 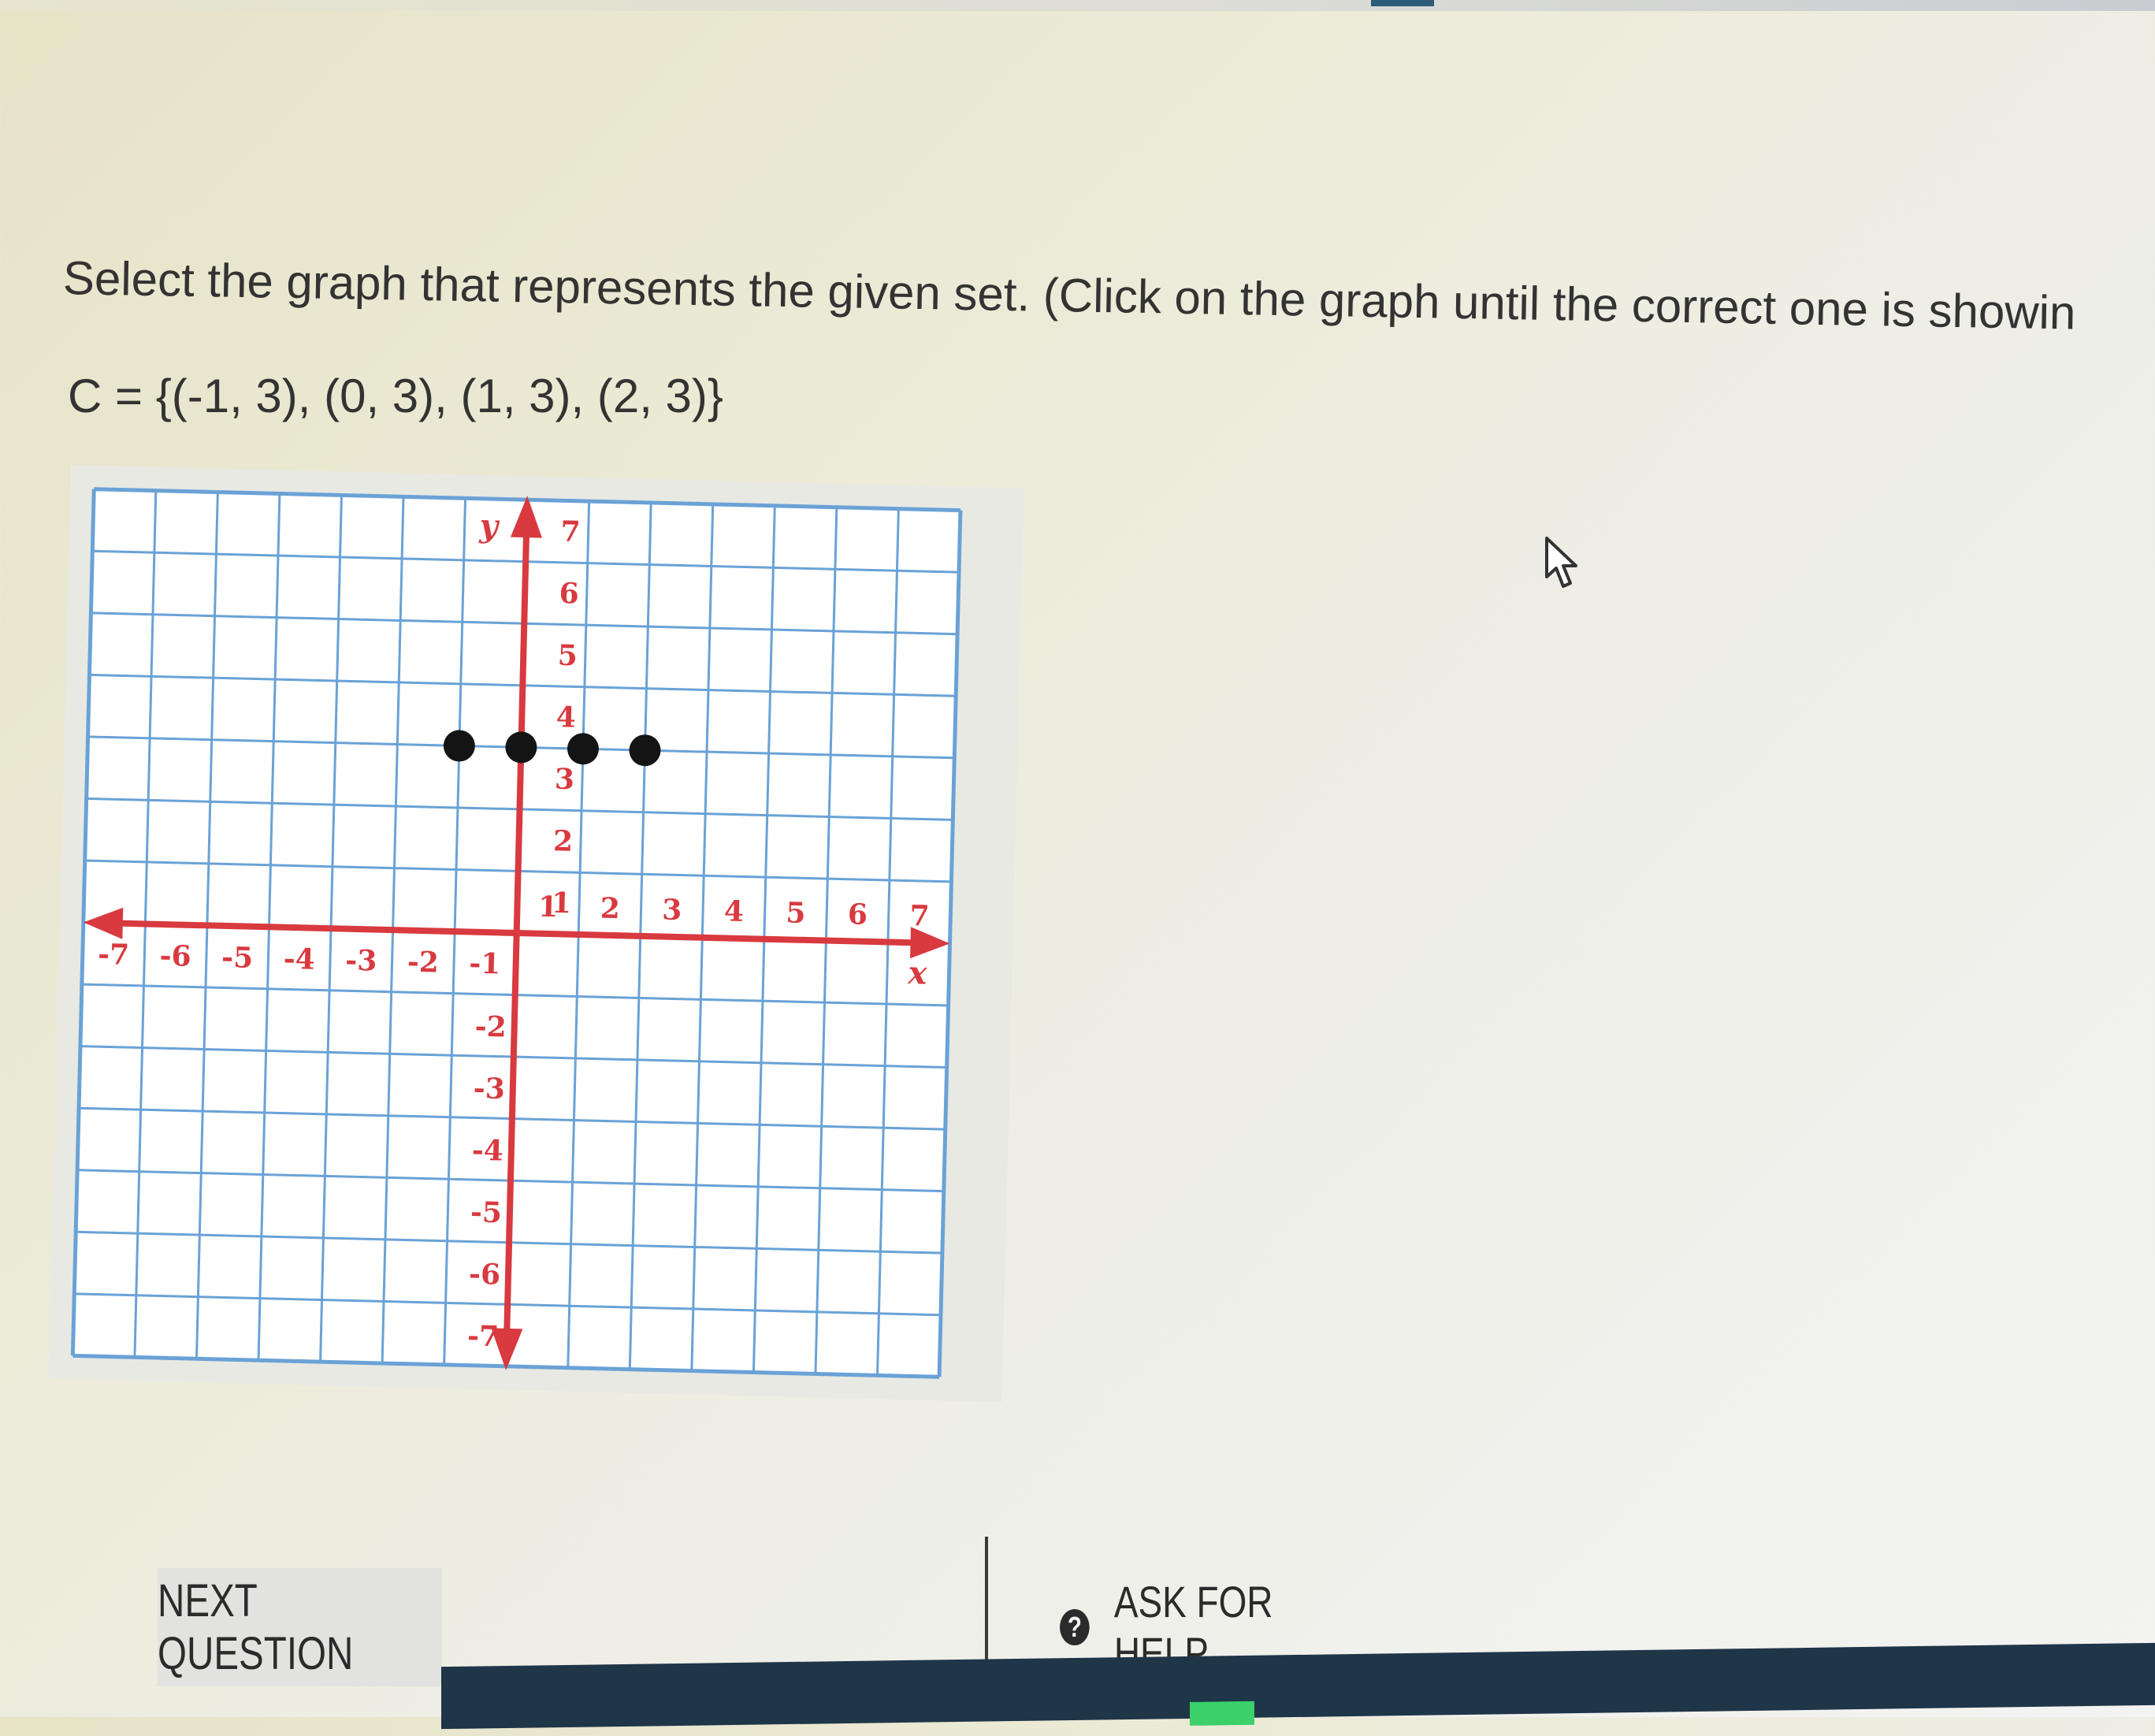 What do you see at coordinates (1075, 1627) in the screenshot?
I see `question-circle-icon: ?` at bounding box center [1075, 1627].